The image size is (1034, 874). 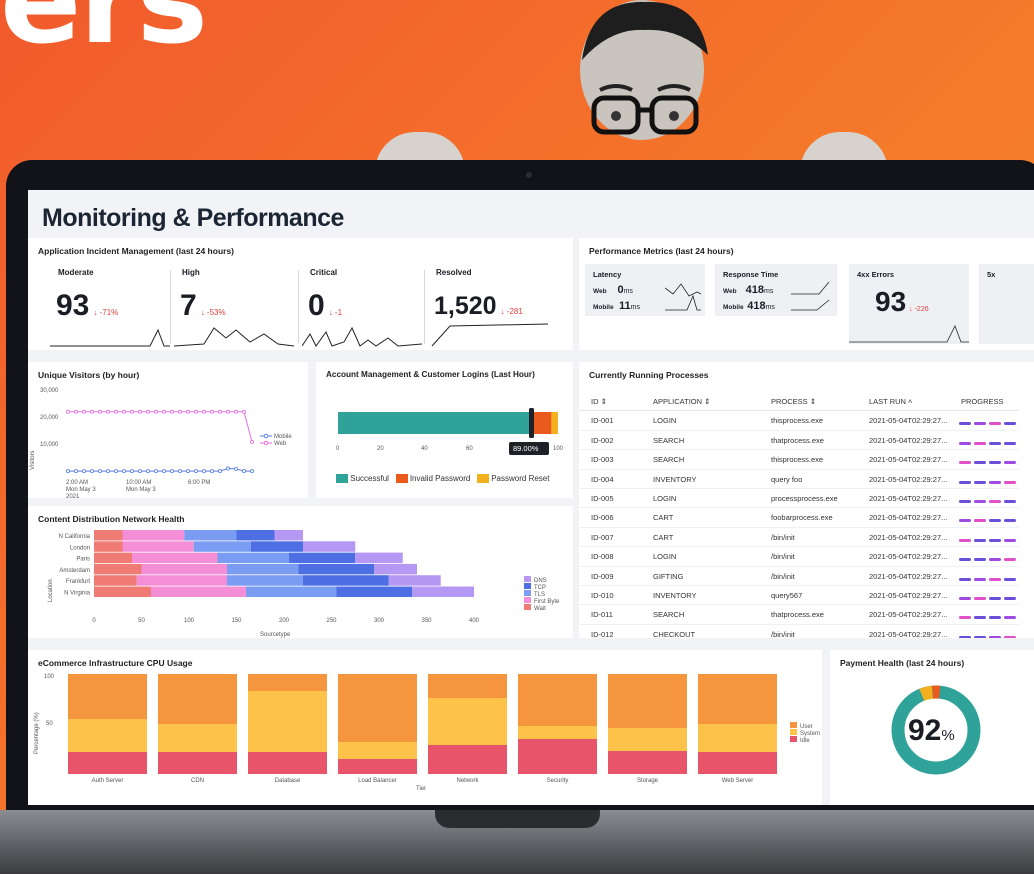 I want to click on latency-card: Latency Web 0ms Mobile 11ms, so click(x=645, y=290).